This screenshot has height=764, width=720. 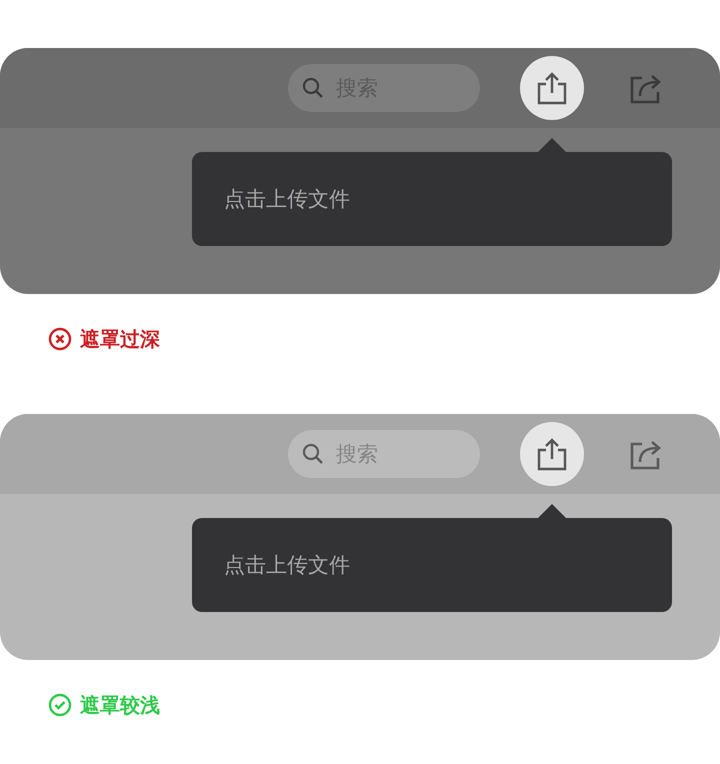 I want to click on check-circle-icon, so click(x=60, y=705).